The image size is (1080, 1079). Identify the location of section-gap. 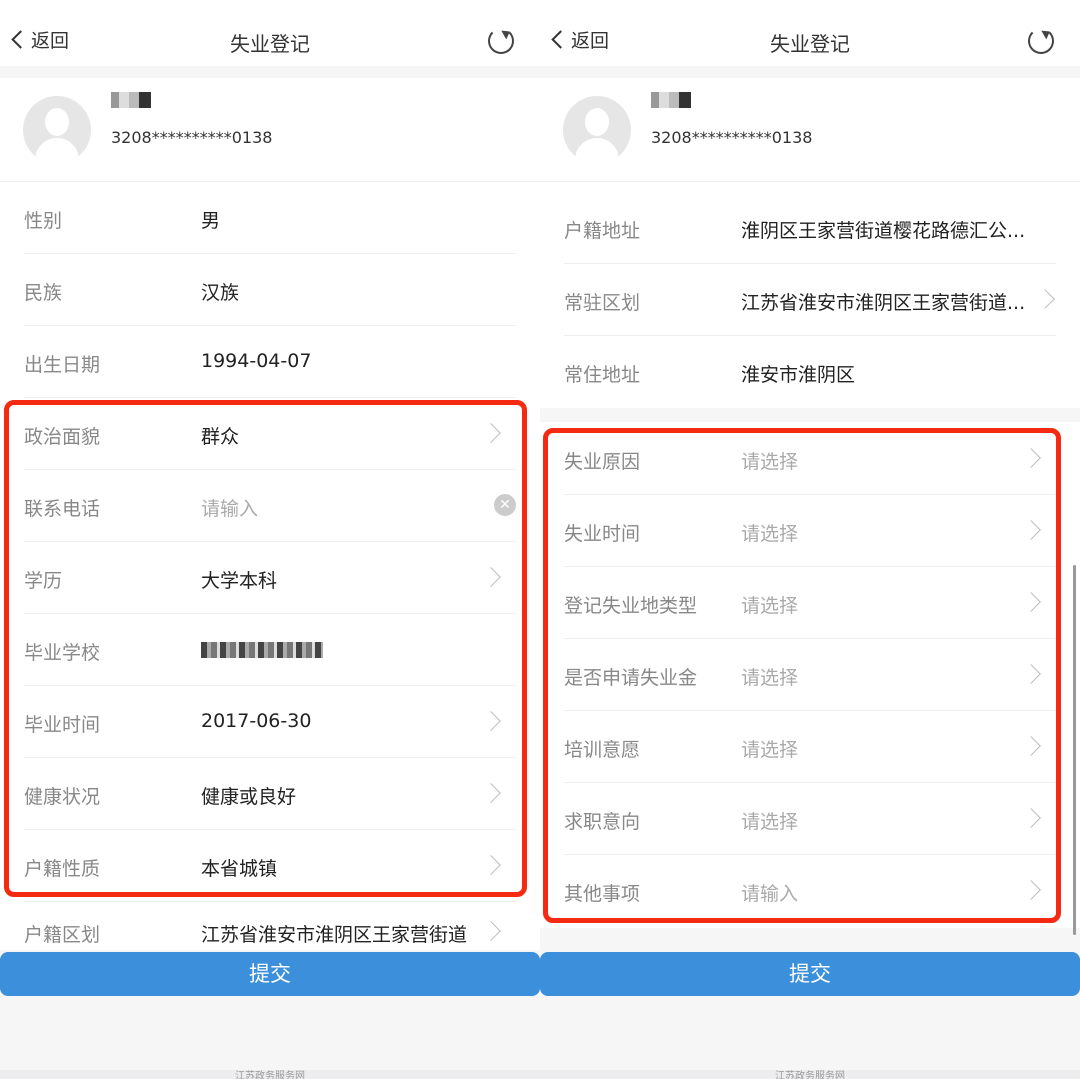
(810, 415).